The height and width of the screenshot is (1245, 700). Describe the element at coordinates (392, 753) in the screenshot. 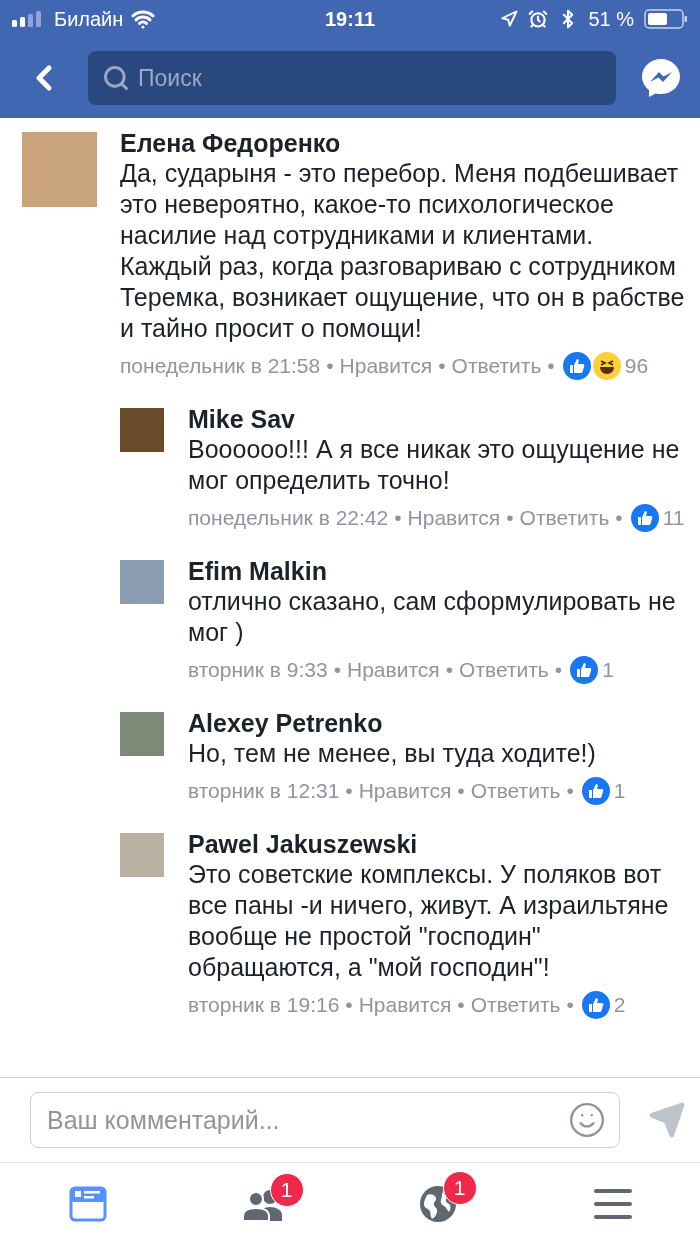

I see `comment-text: Но, тем не менее, вы туда ходите!)` at that location.